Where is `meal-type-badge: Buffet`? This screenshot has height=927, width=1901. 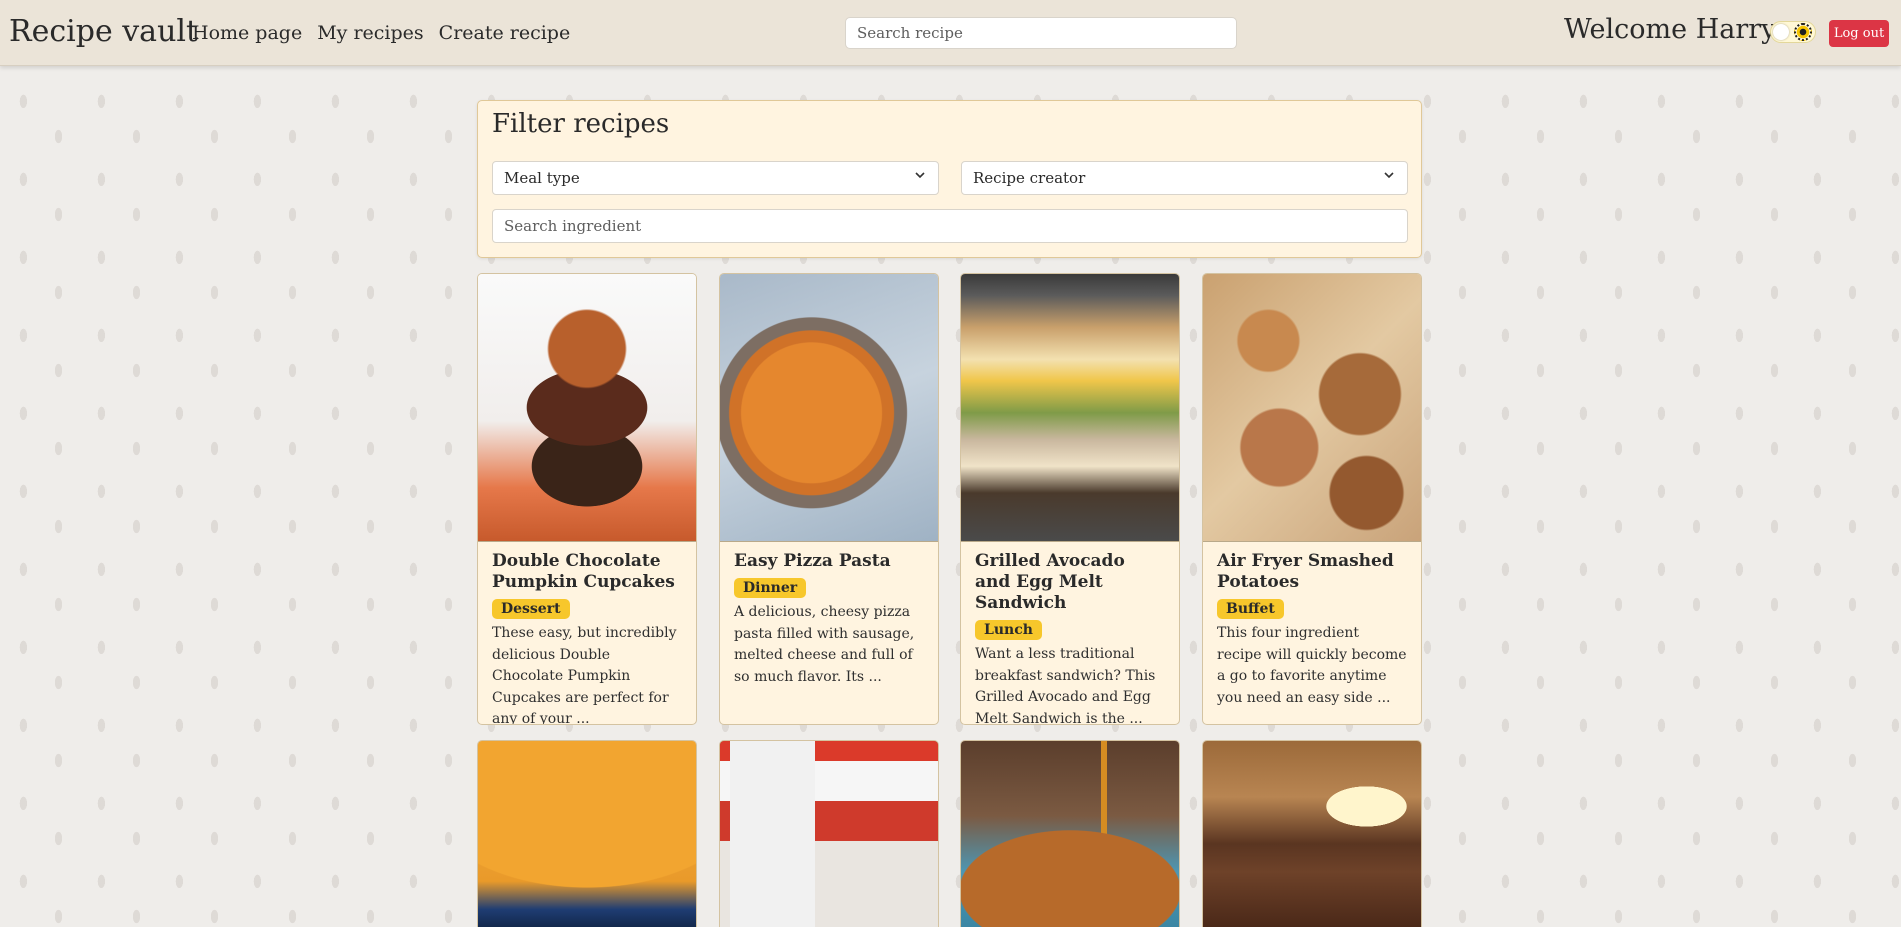 meal-type-badge: Buffet is located at coordinates (1250, 609).